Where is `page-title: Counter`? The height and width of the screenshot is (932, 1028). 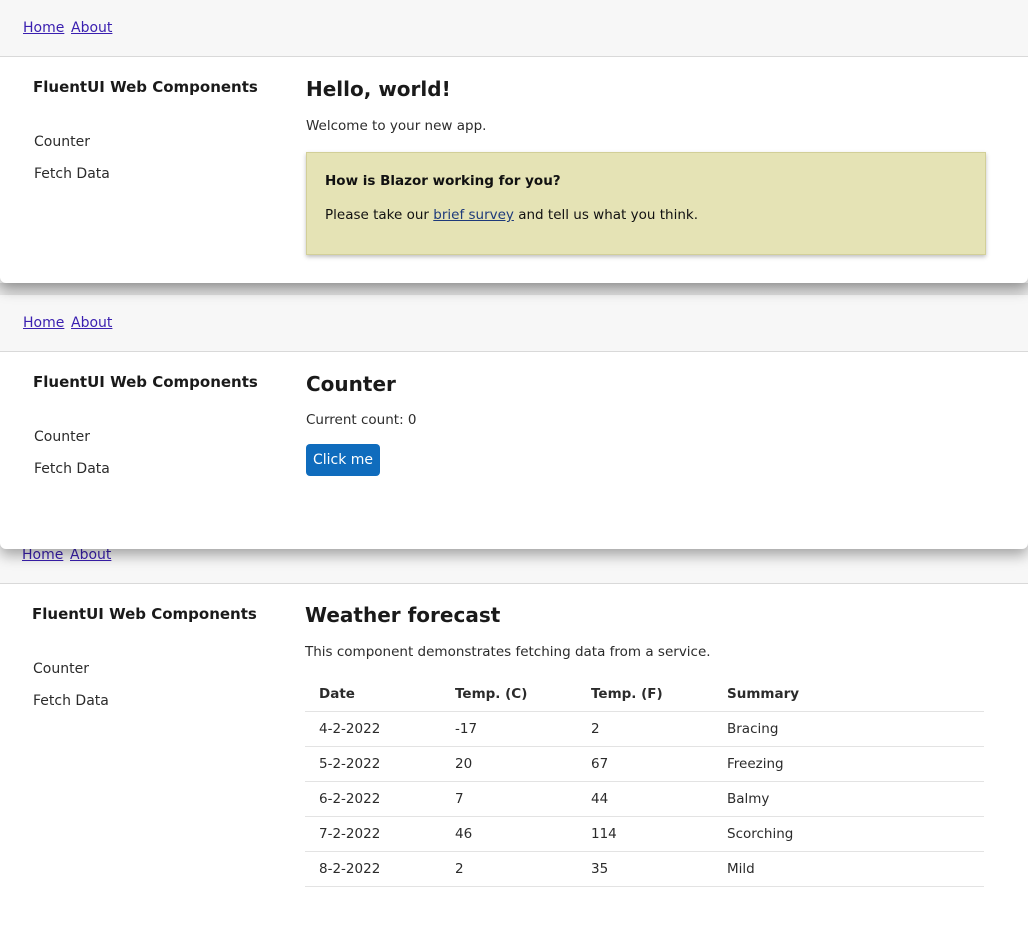 page-title: Counter is located at coordinates (351, 384).